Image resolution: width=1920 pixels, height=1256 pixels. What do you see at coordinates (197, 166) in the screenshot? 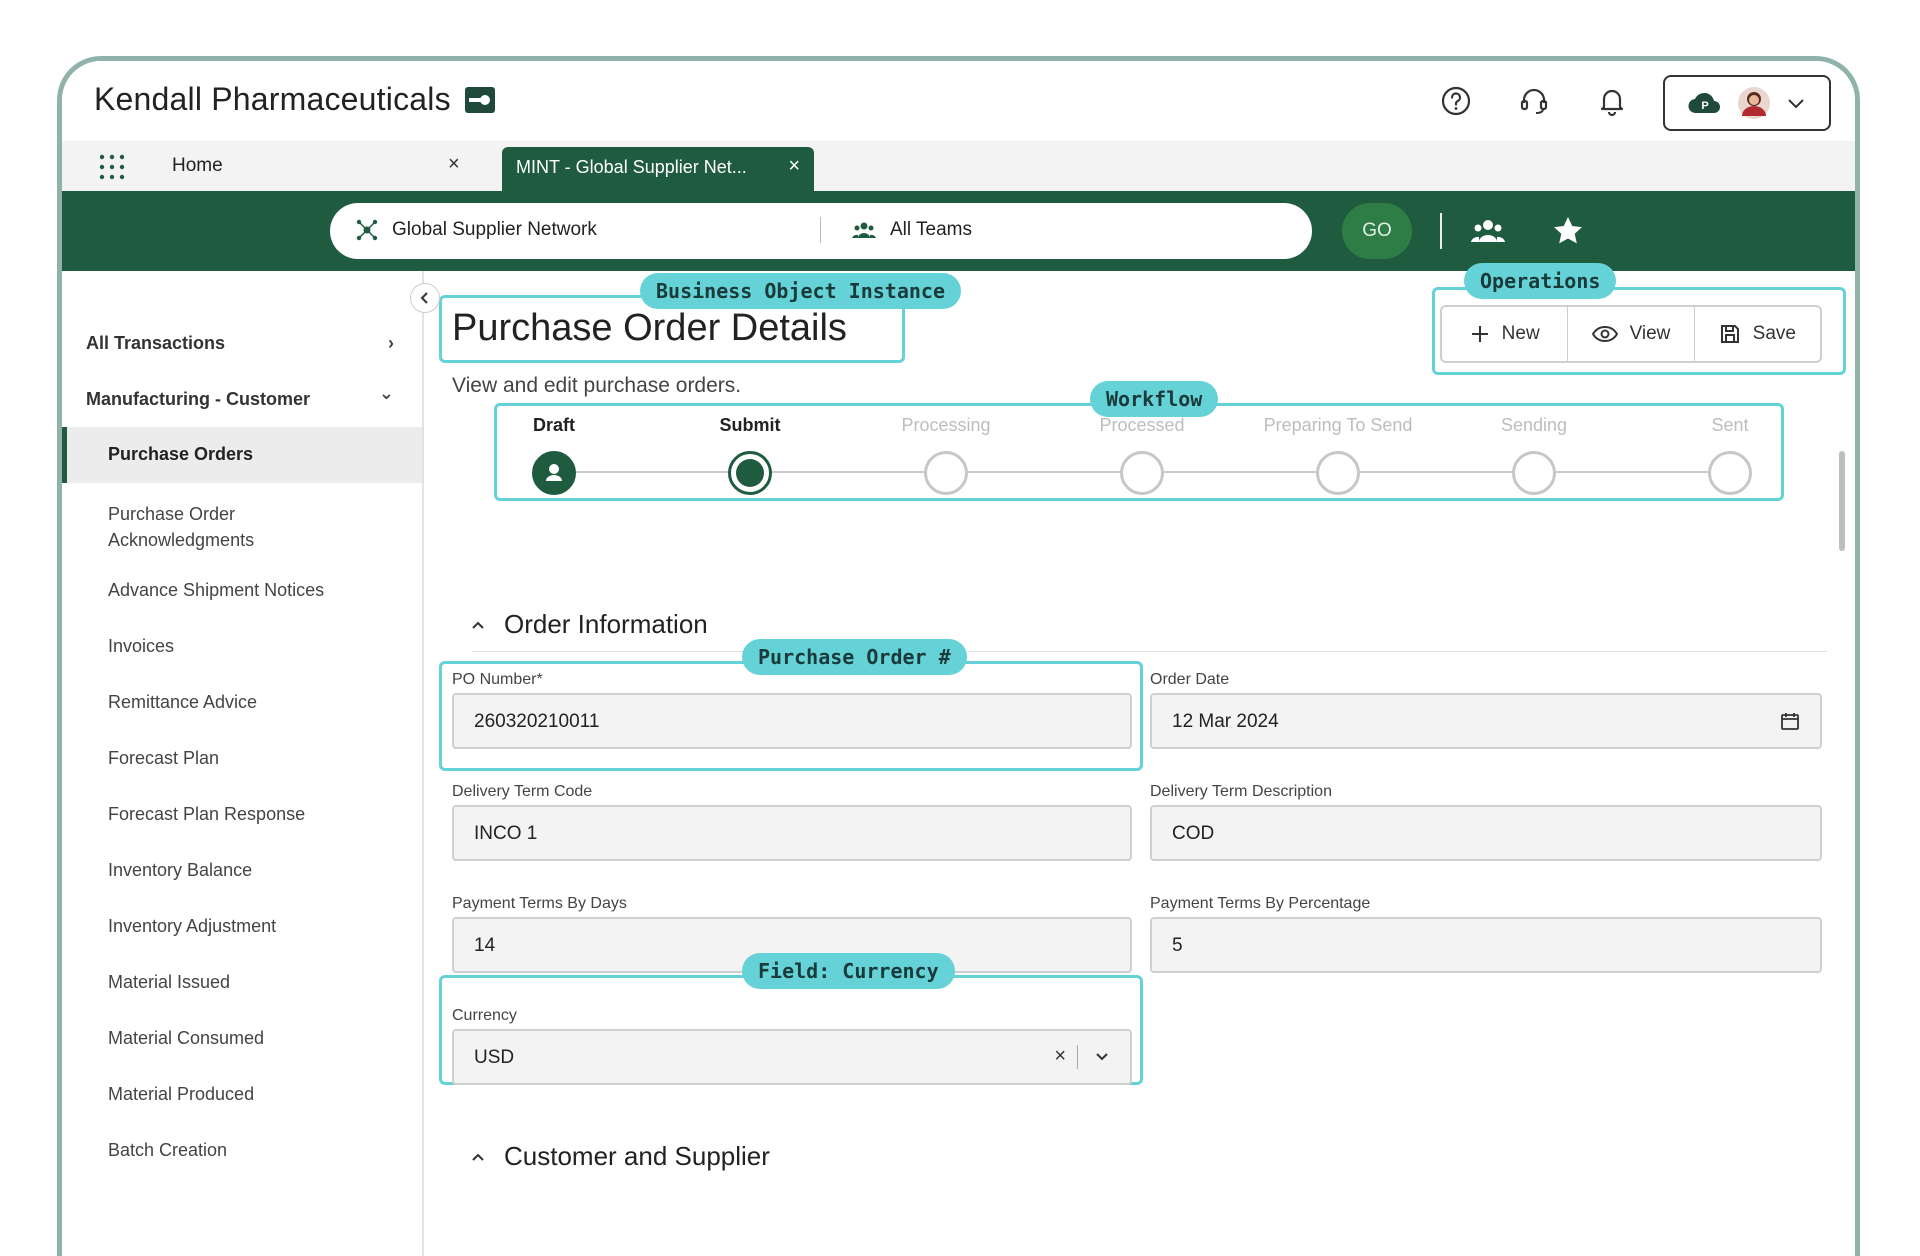
I see `tab-home: Home` at bounding box center [197, 166].